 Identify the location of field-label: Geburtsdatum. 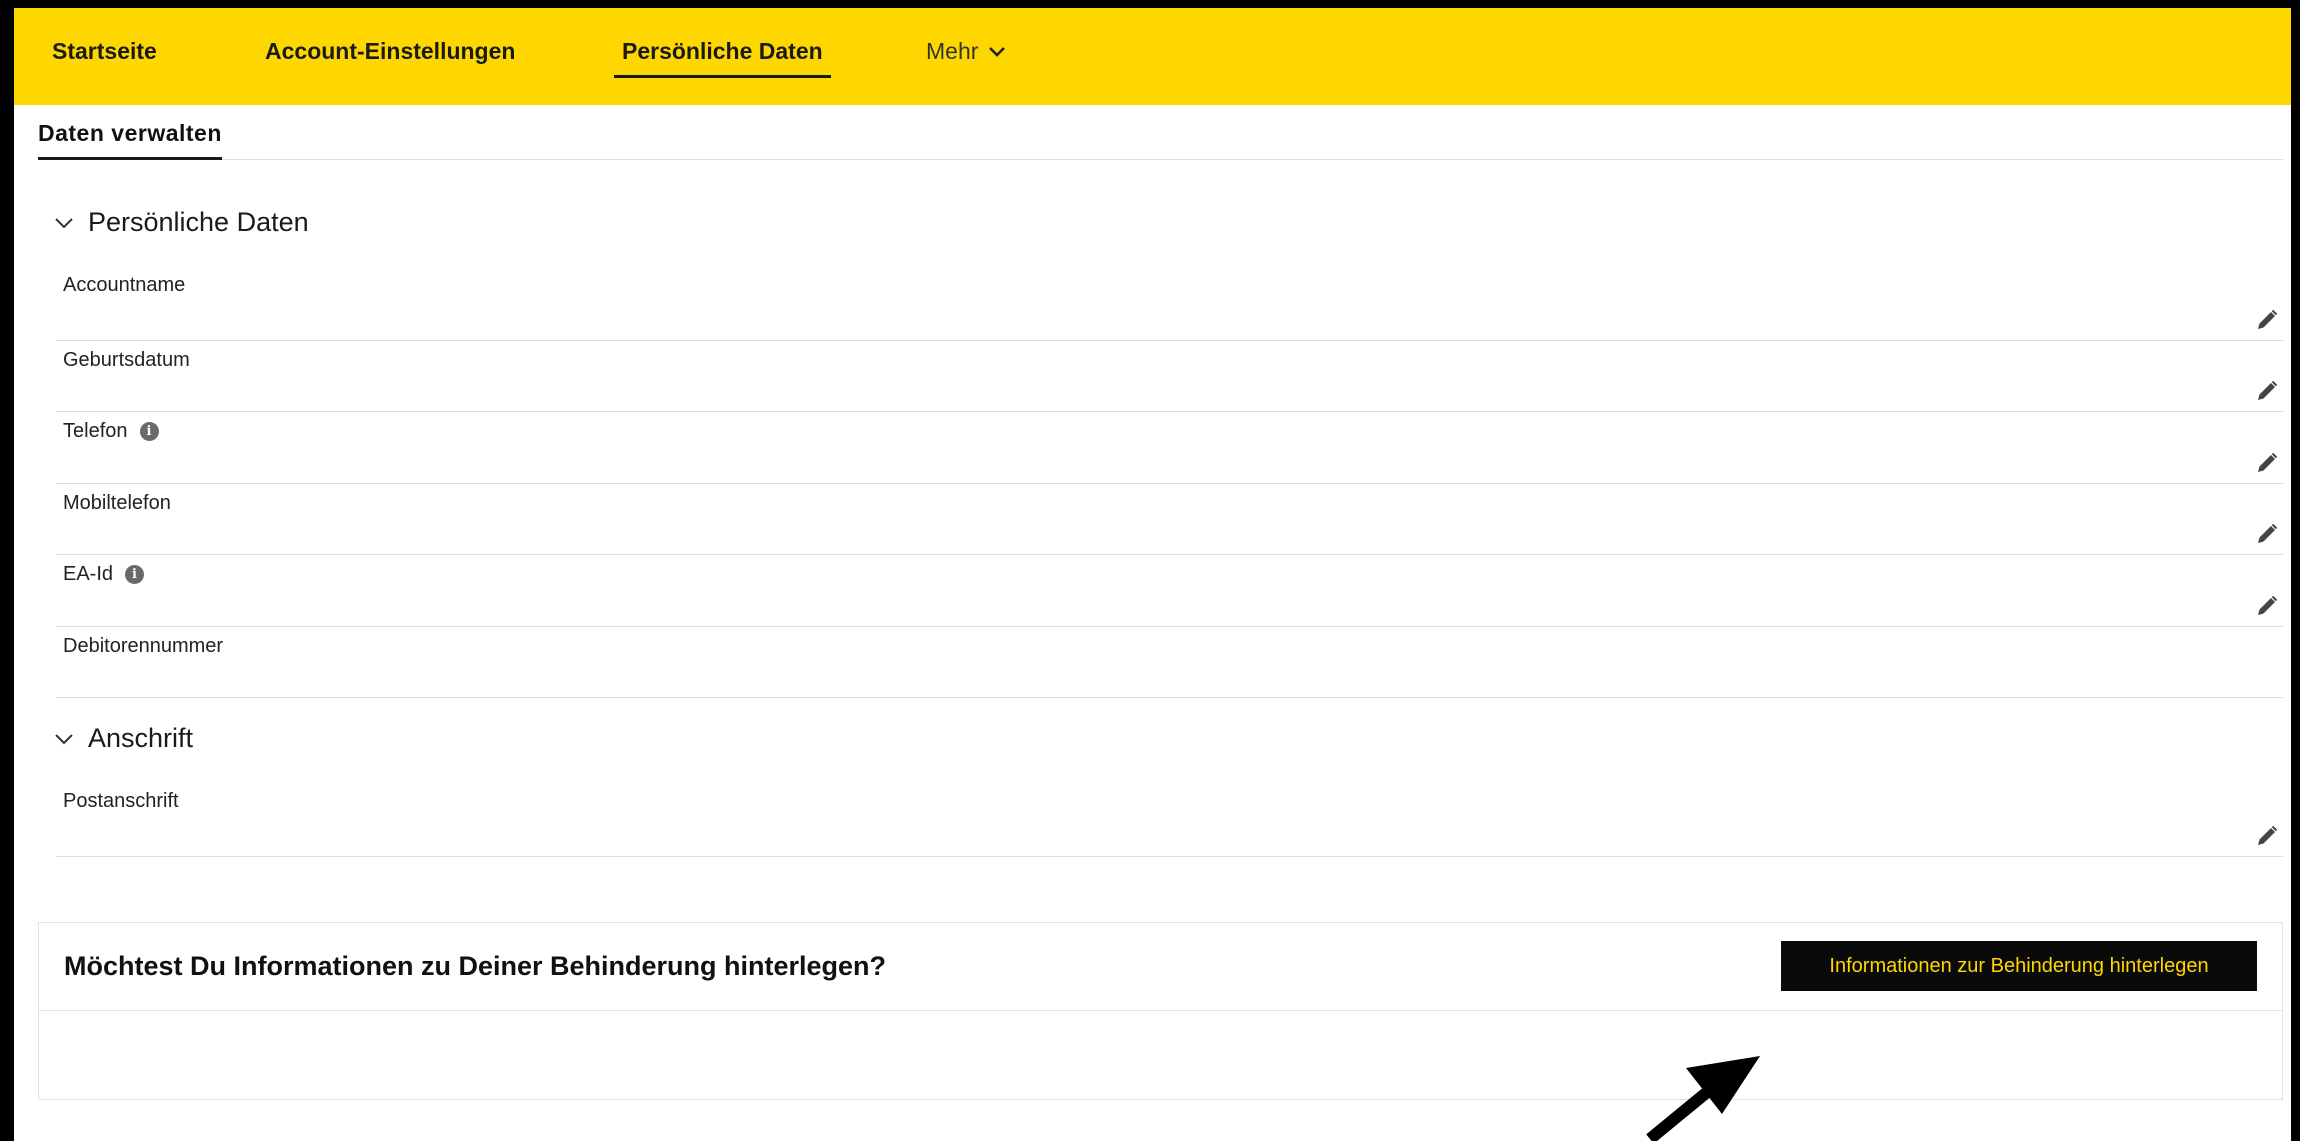
(126, 360).